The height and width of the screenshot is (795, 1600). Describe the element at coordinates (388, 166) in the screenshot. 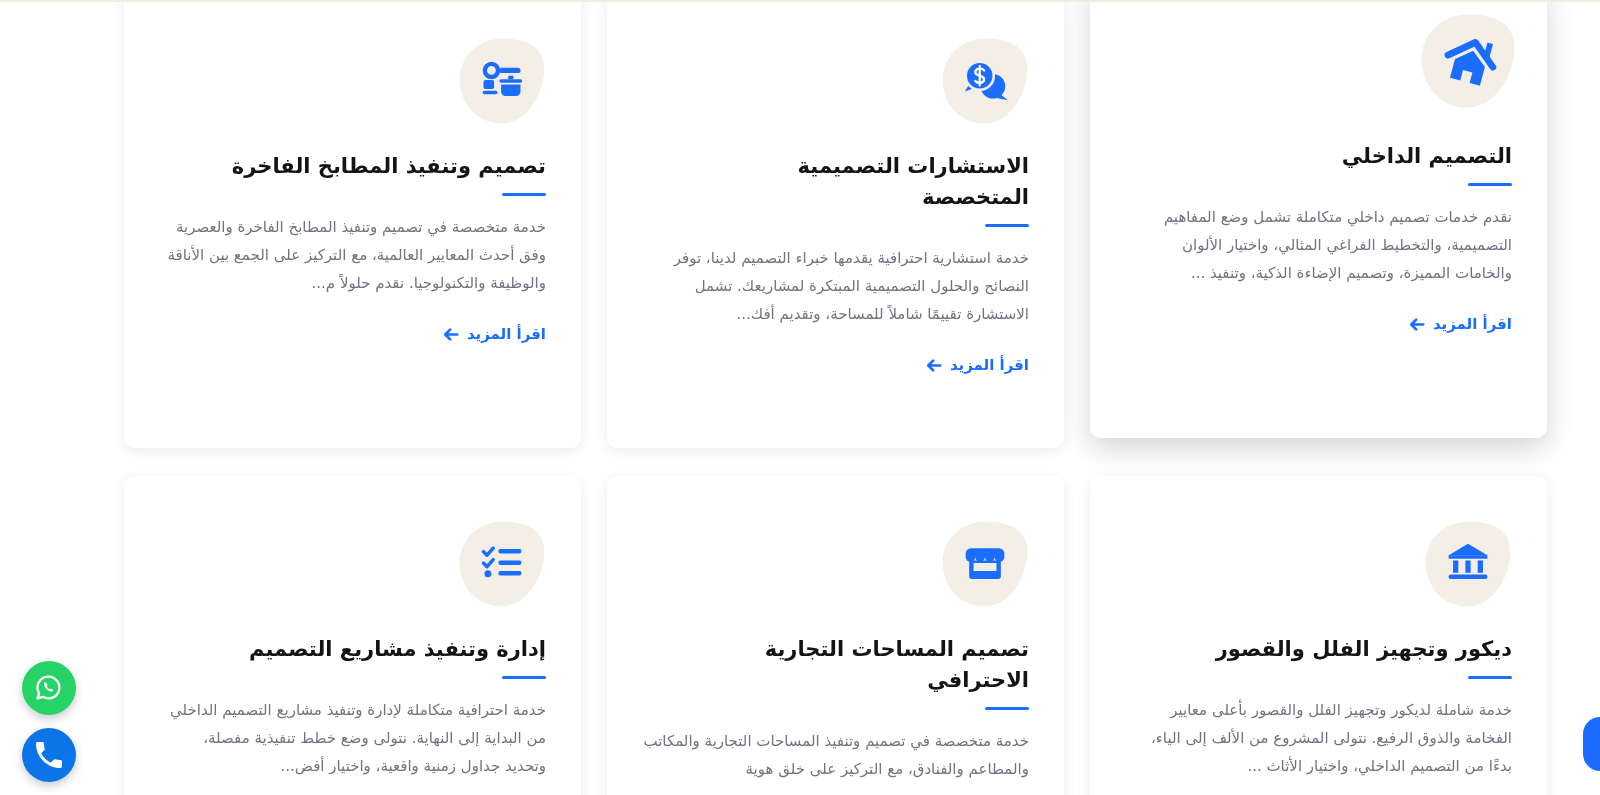

I see `service-title: تصميم وتنفيذ المطابخ الفاخرة` at that location.